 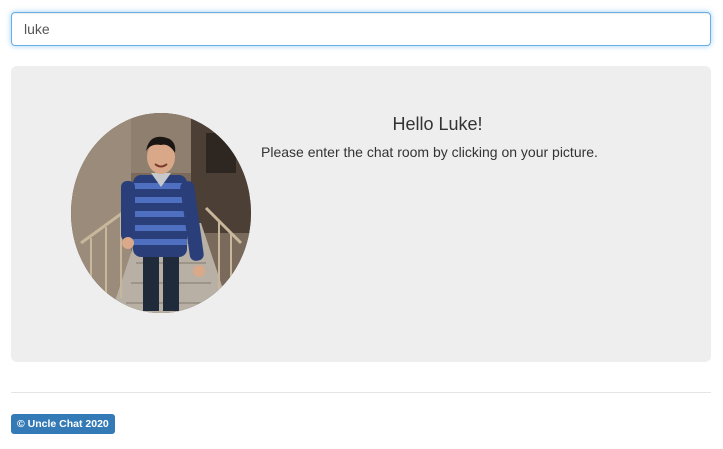 I want to click on footer-divider, so click(x=361, y=392).